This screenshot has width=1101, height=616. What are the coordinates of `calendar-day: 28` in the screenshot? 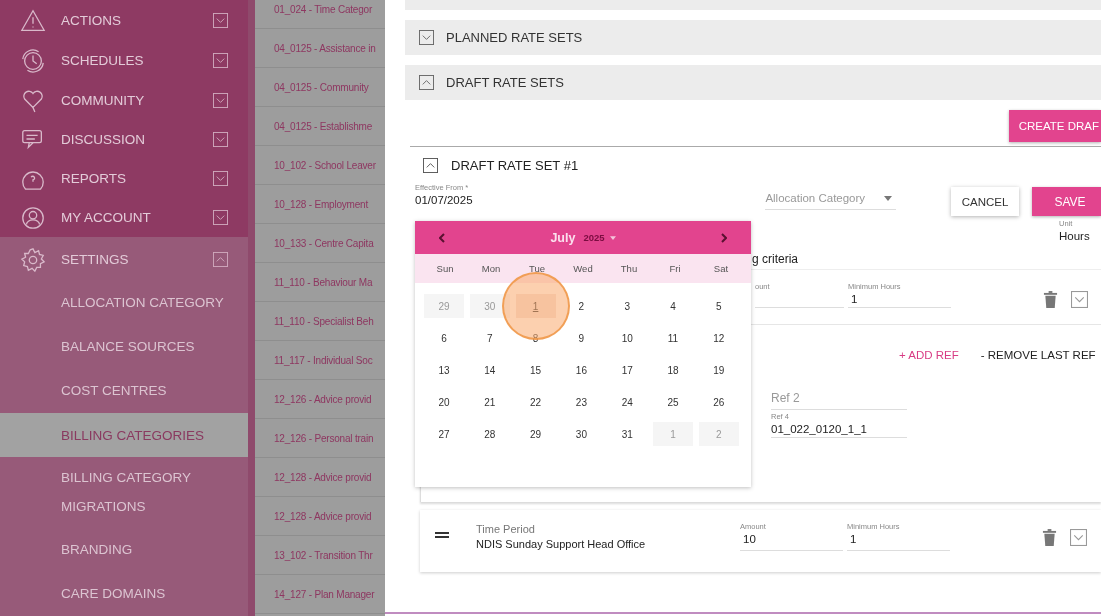 It's located at (489, 434).